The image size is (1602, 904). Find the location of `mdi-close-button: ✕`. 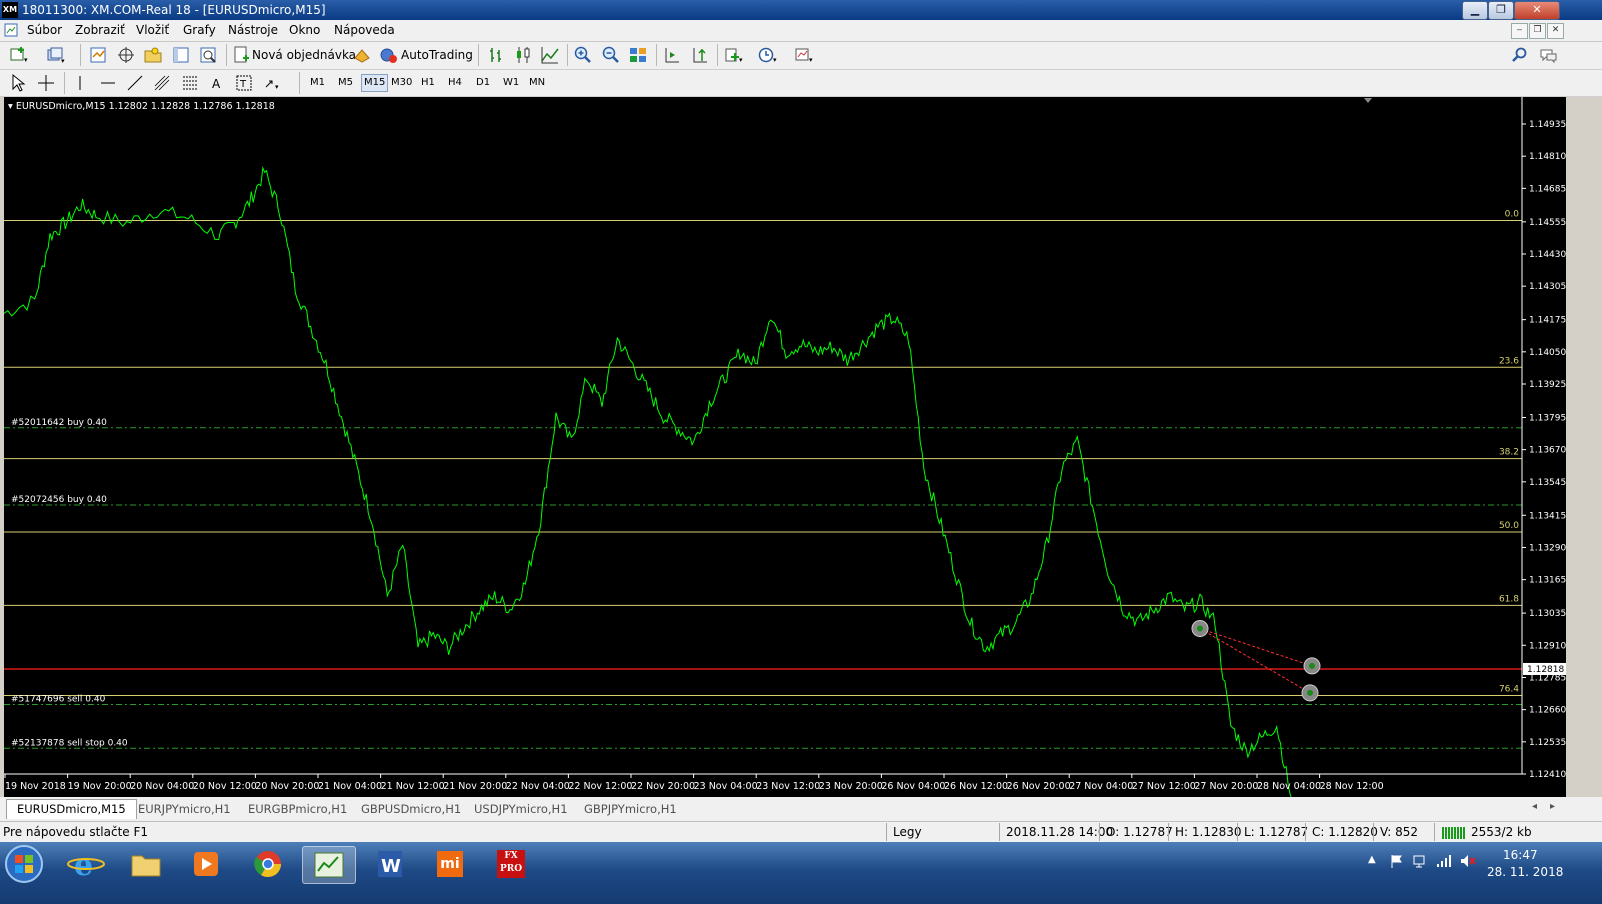

mdi-close-button: ✕ is located at coordinates (1555, 31).